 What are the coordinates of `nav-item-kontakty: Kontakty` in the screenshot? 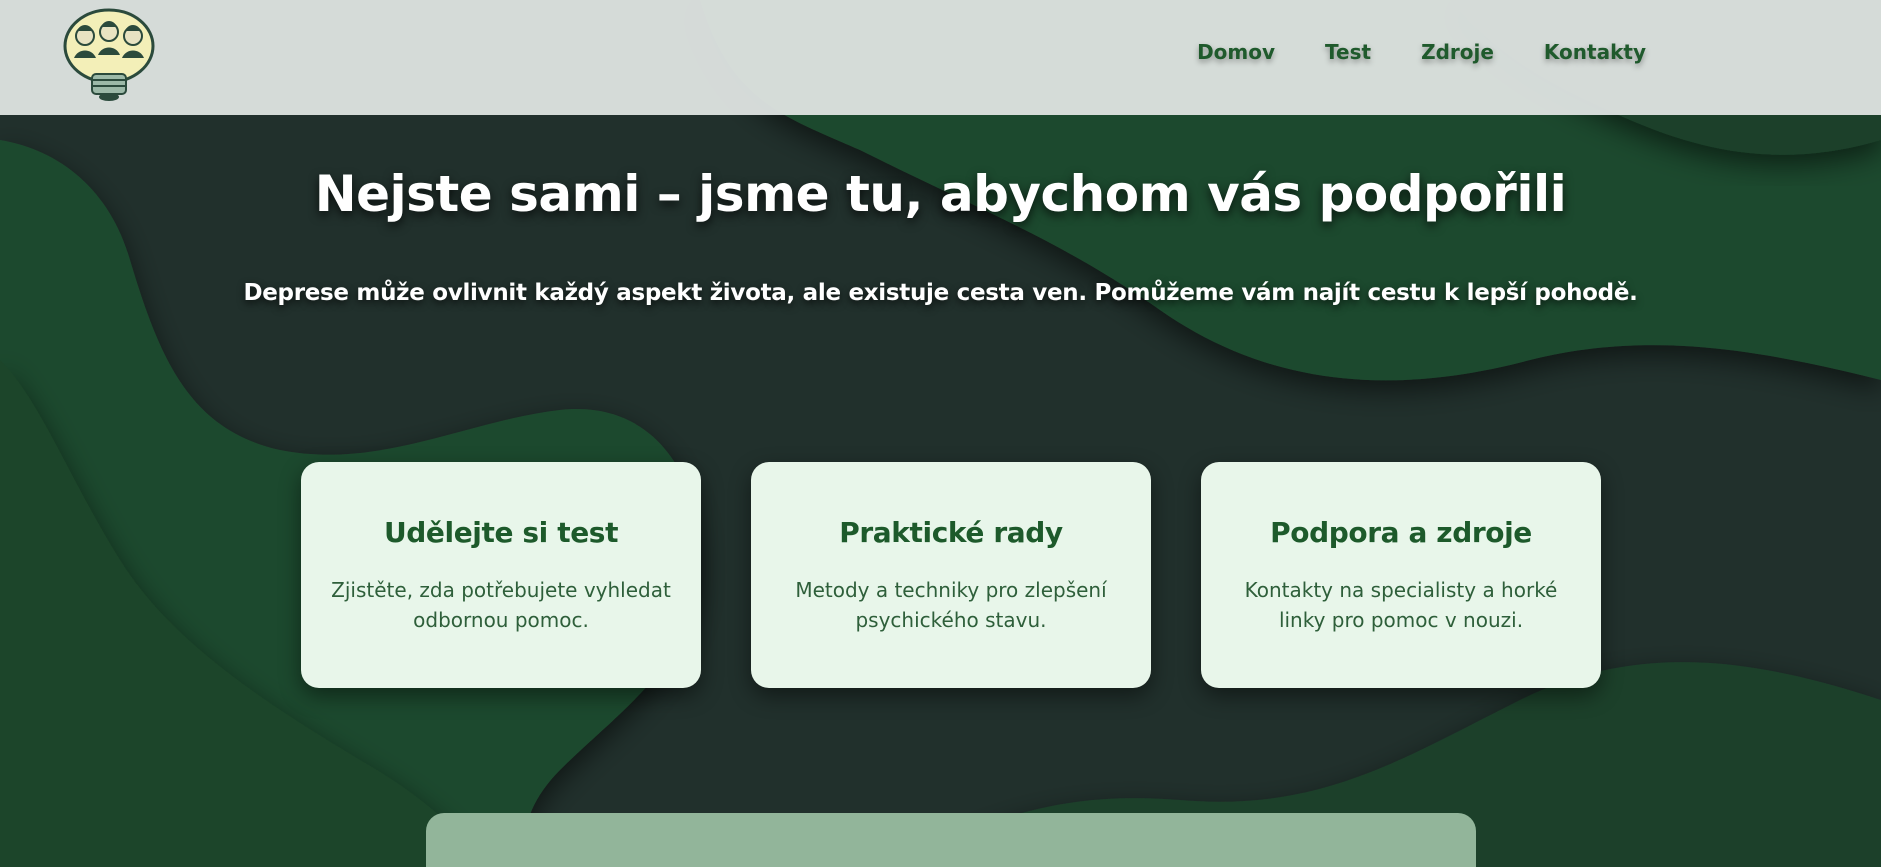 It's located at (1595, 52).